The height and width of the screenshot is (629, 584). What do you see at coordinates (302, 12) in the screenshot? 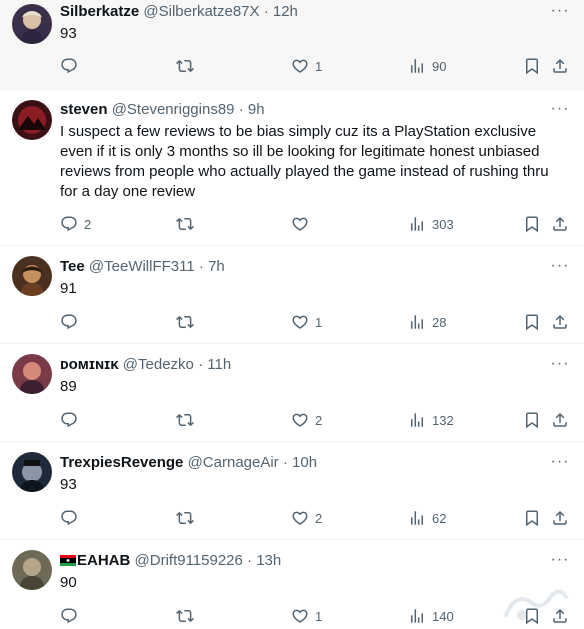
I see `tweet-header: Silberkatze @Silberkatze87X · 12h` at bounding box center [302, 12].